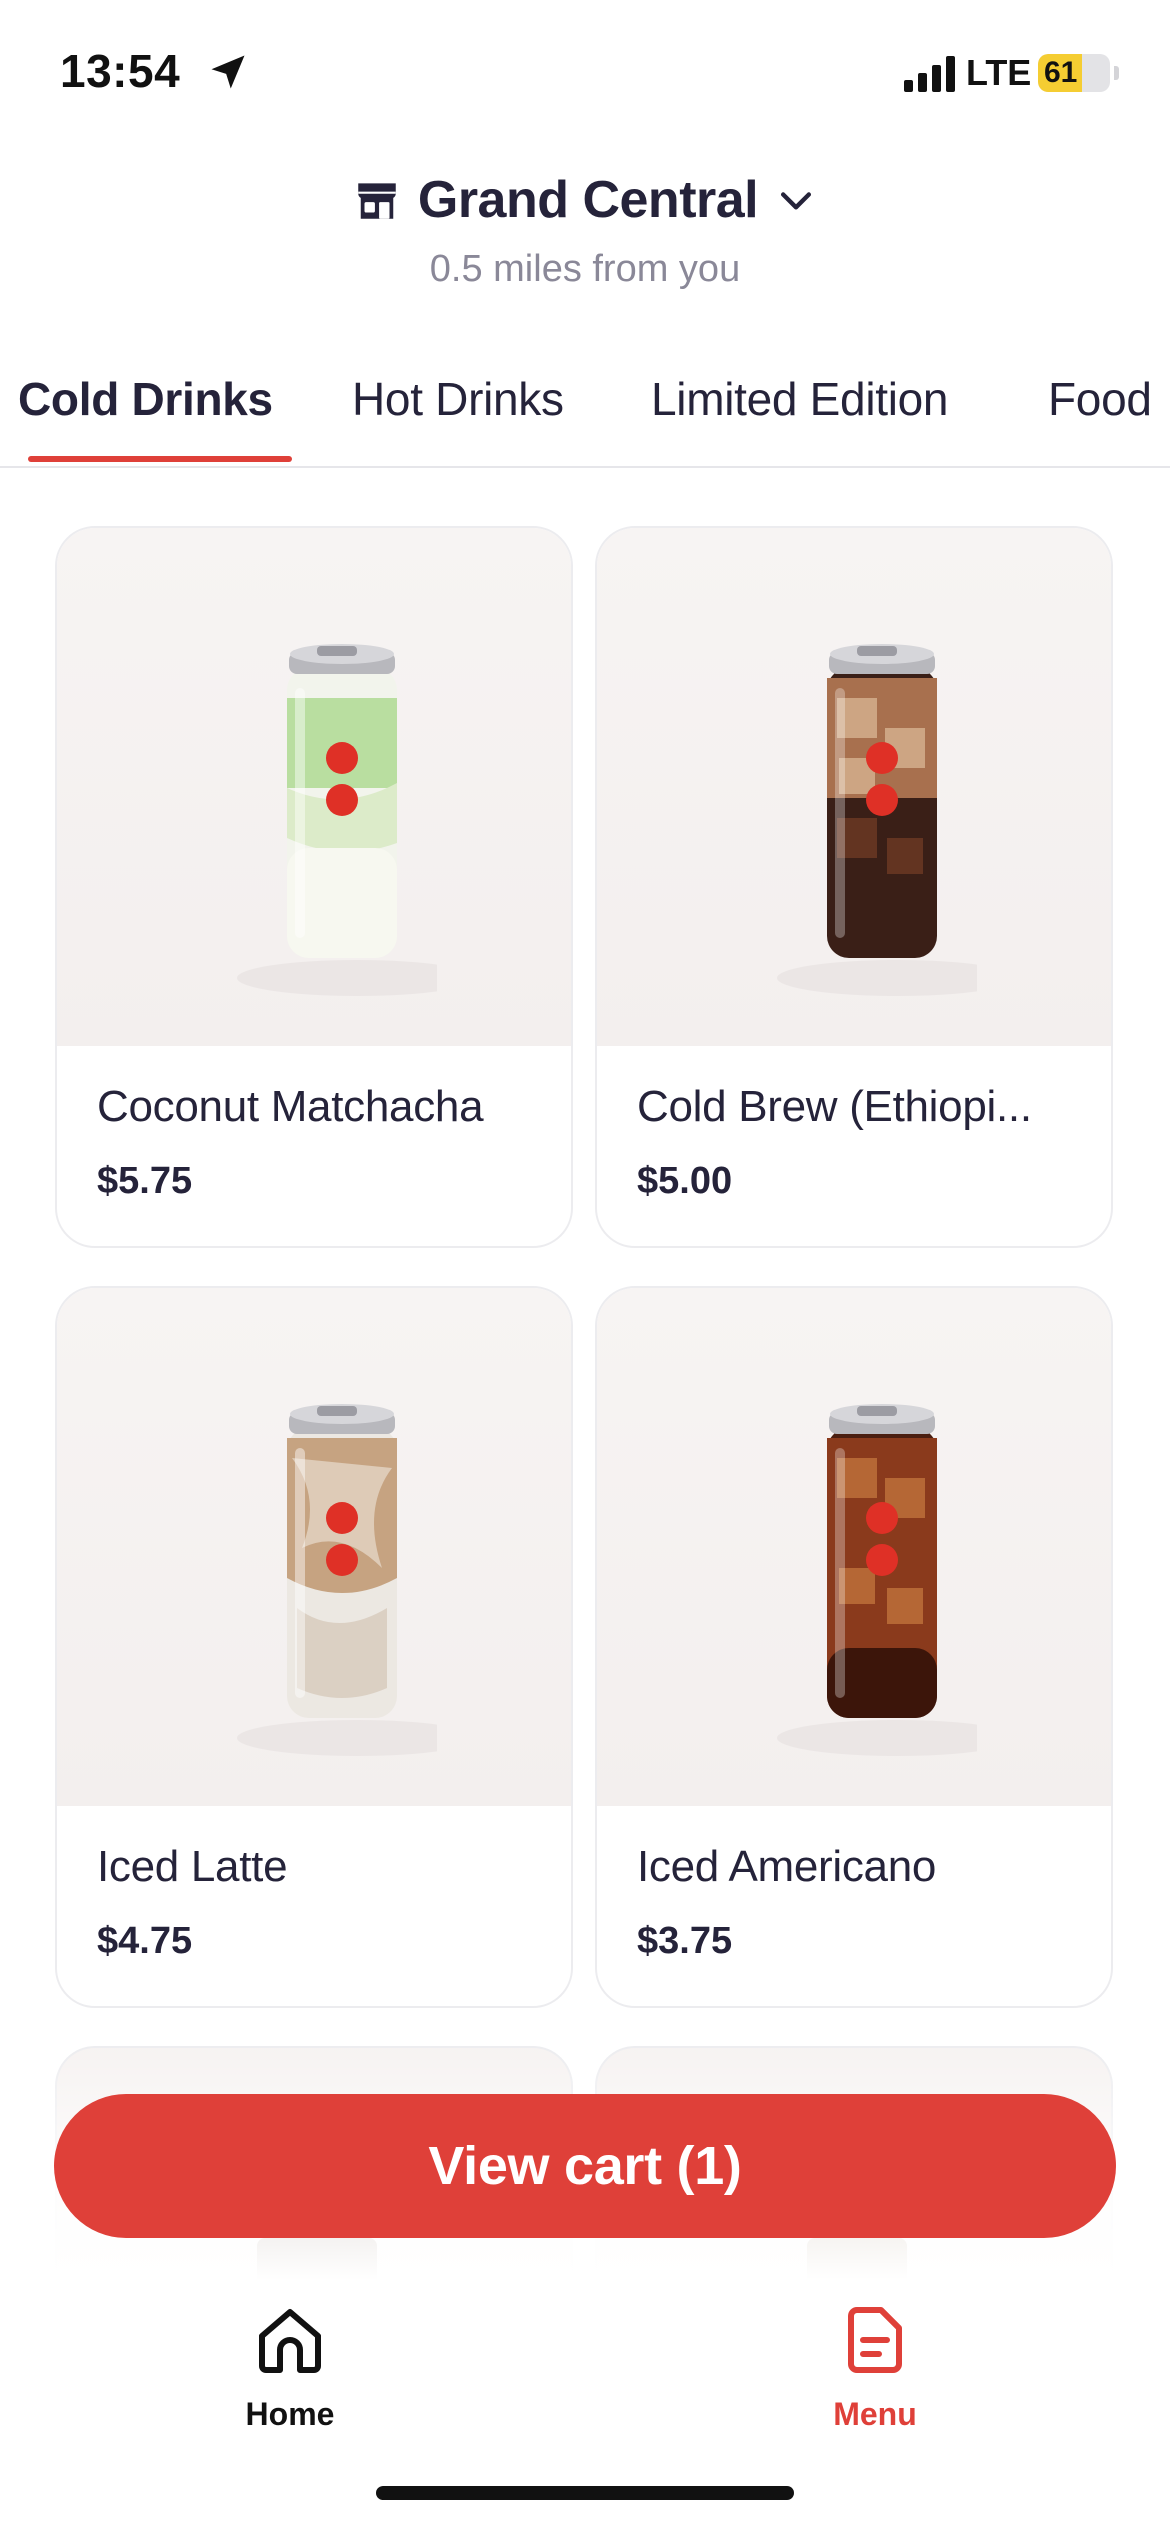 Image resolution: width=1170 pixels, height=2532 pixels. I want to click on product-card: Iced Americano $3.75, so click(854, 1647).